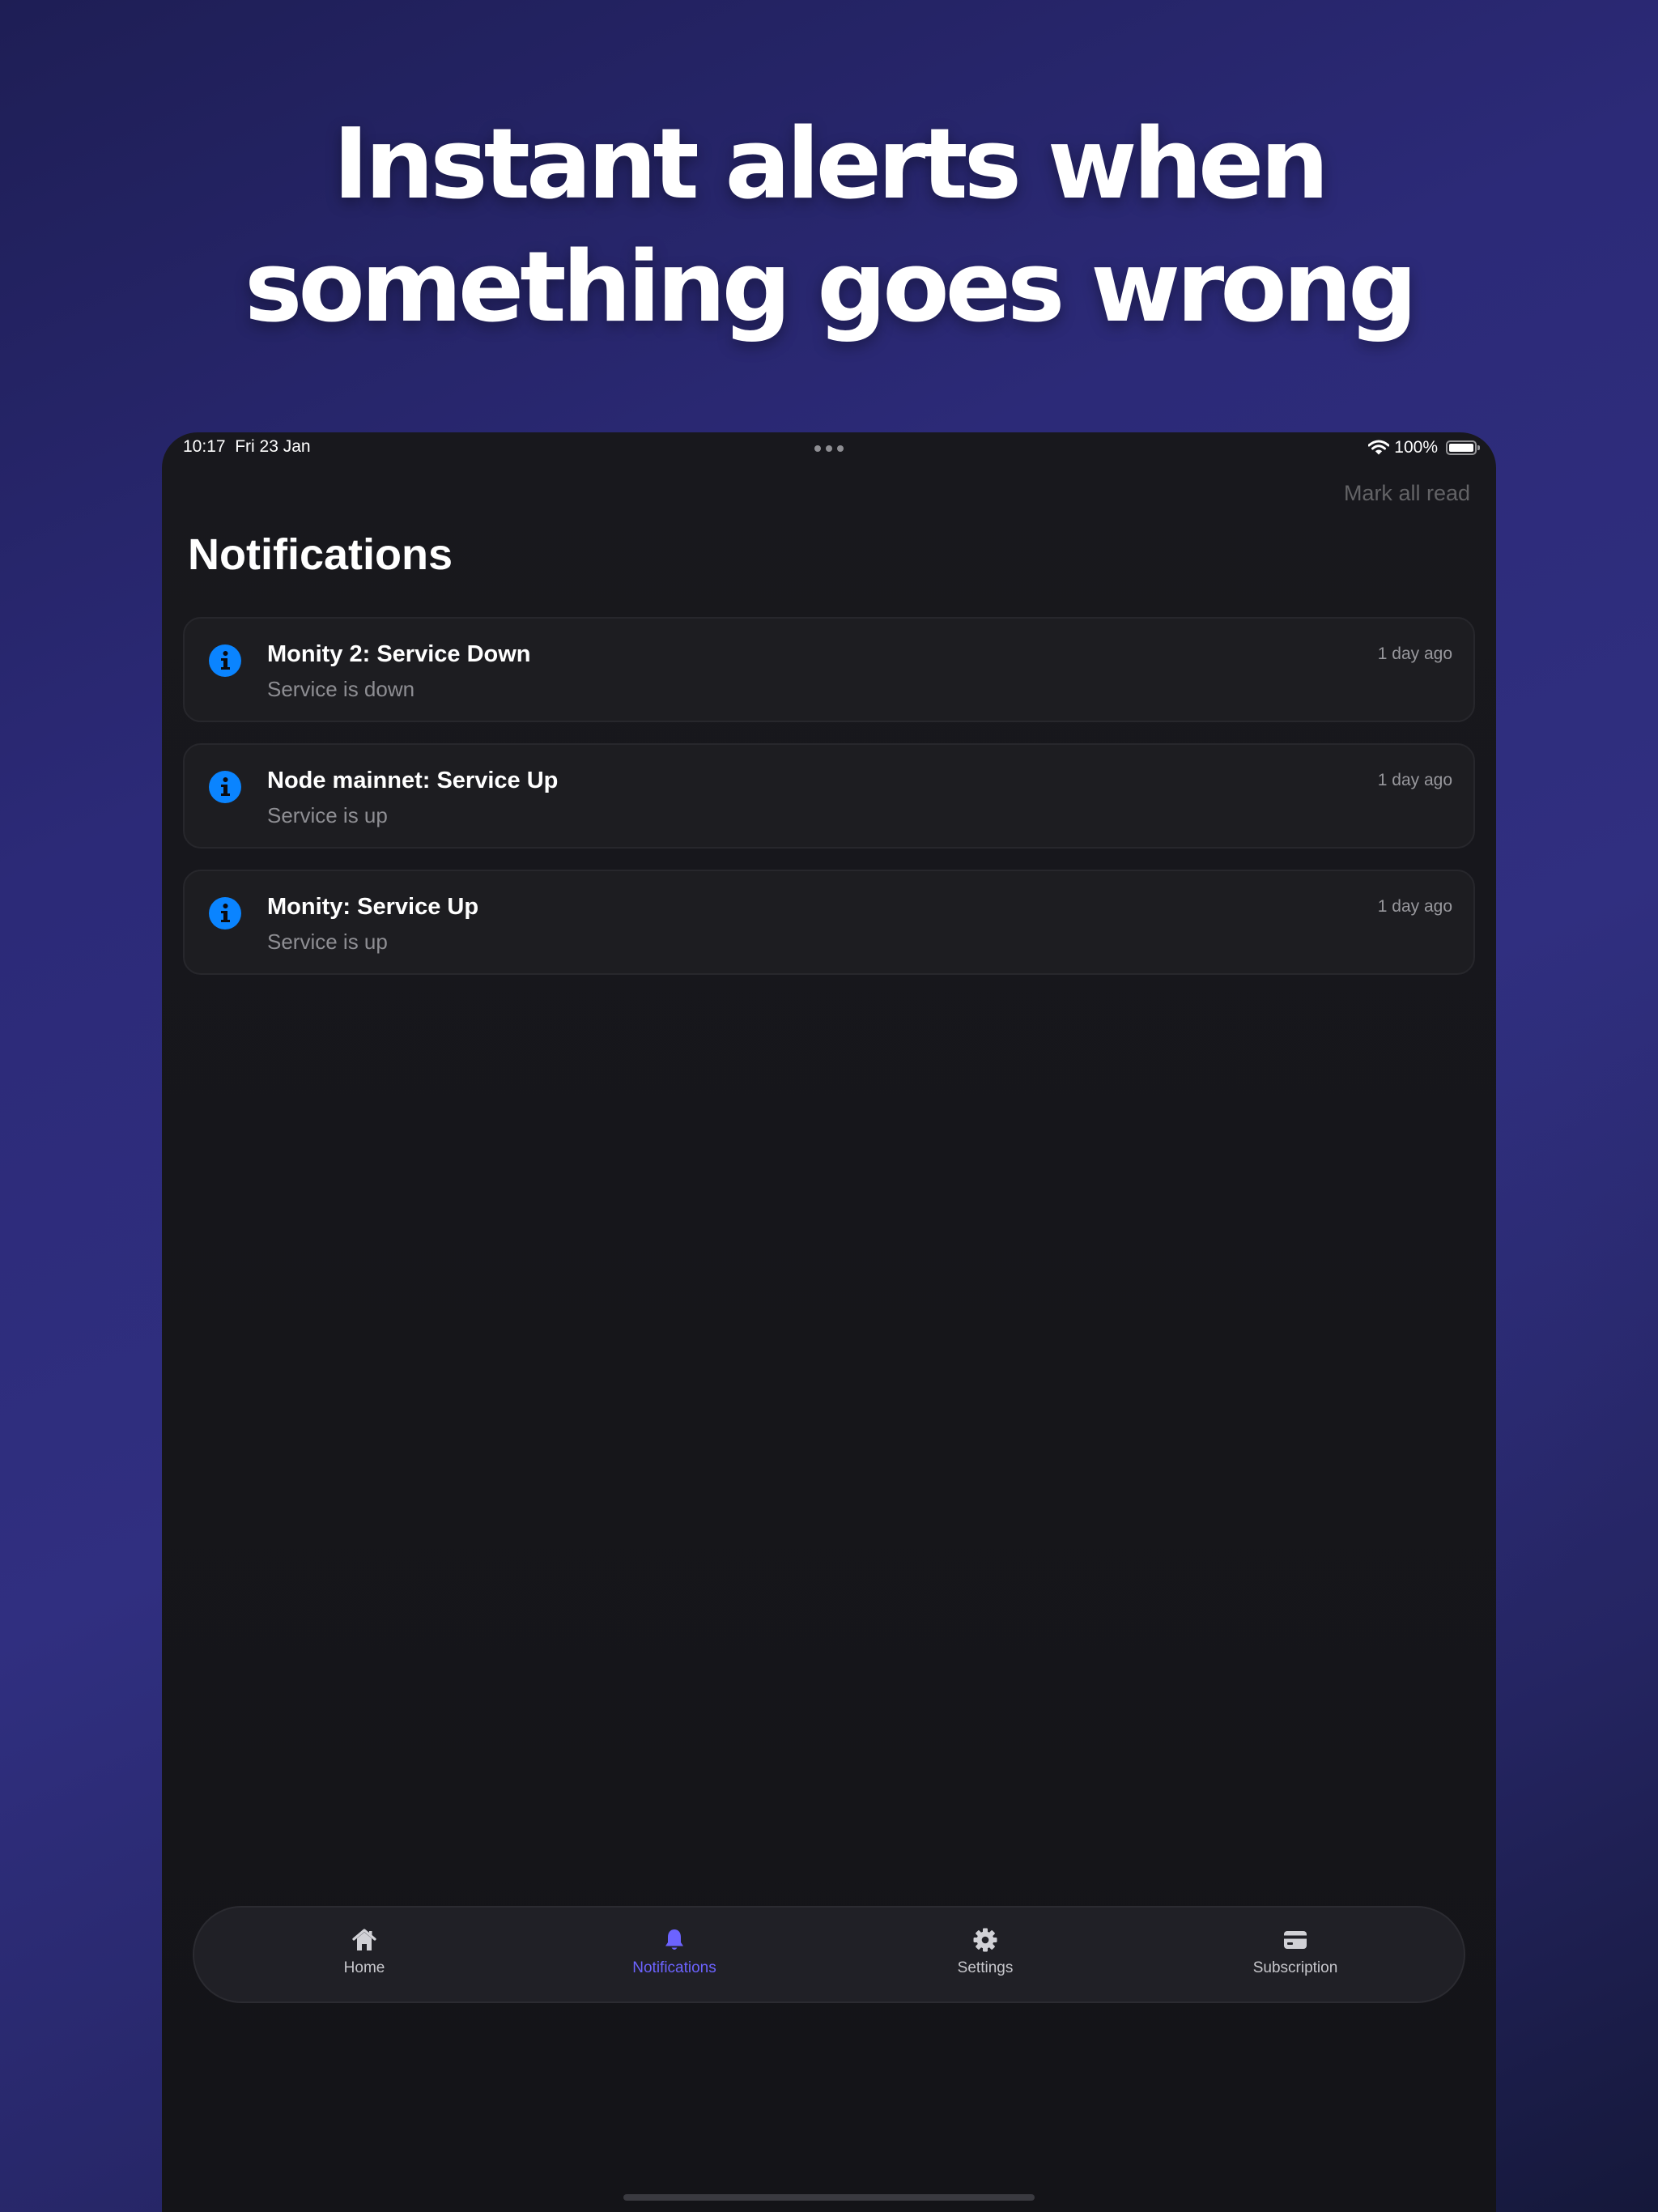 Image resolution: width=1658 pixels, height=2212 pixels. I want to click on credit-card-icon, so click(1295, 1940).